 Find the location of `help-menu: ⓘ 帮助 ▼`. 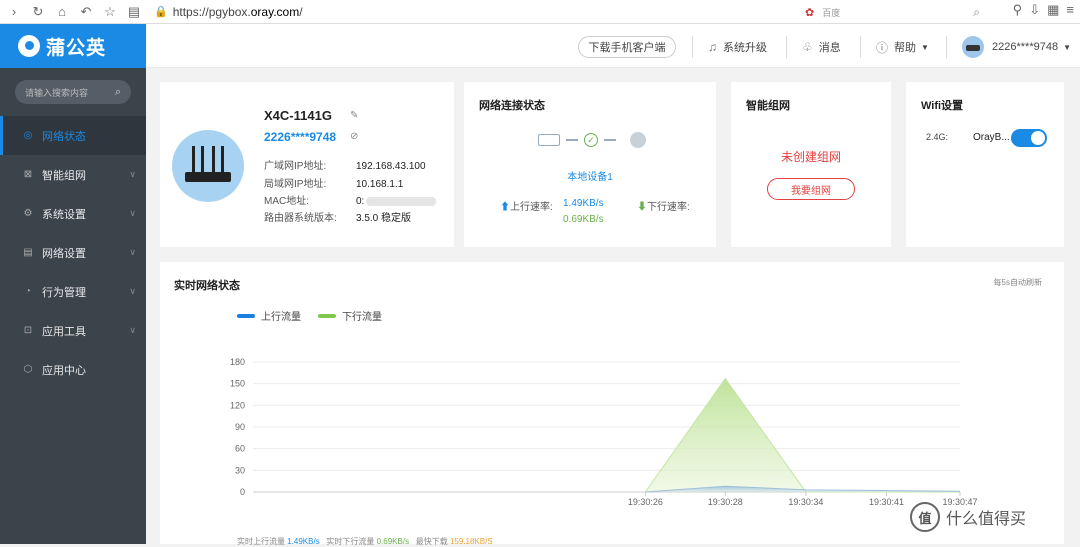

help-menu: ⓘ 帮助 ▼ is located at coordinates (902, 47).